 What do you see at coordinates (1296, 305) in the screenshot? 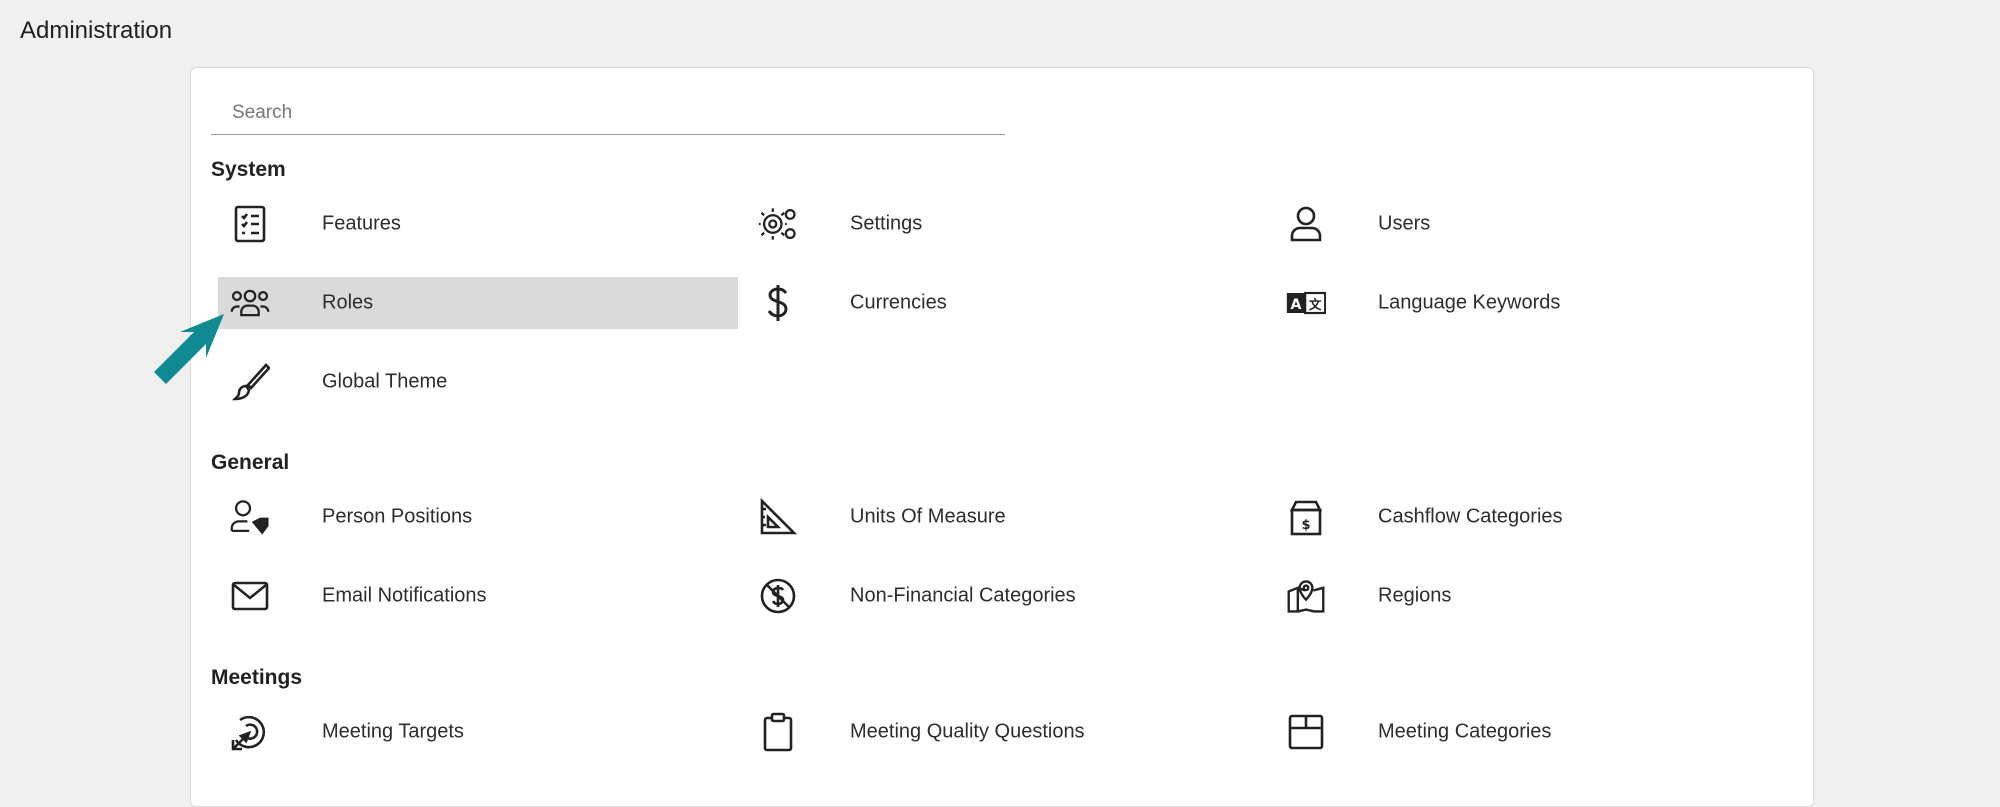
I see `svg-text: A` at bounding box center [1296, 305].